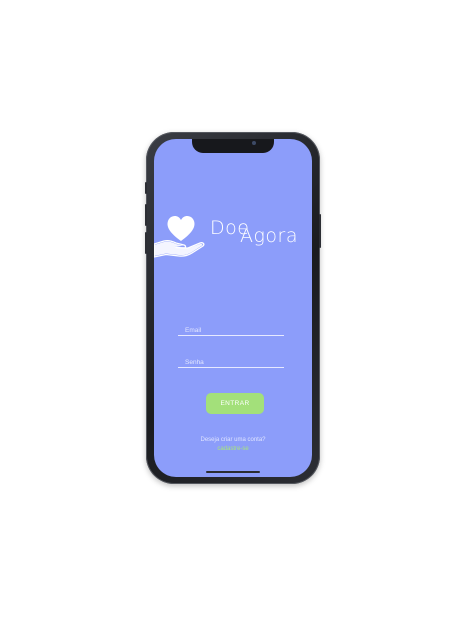  I want to click on phone-power-button, so click(320, 231).